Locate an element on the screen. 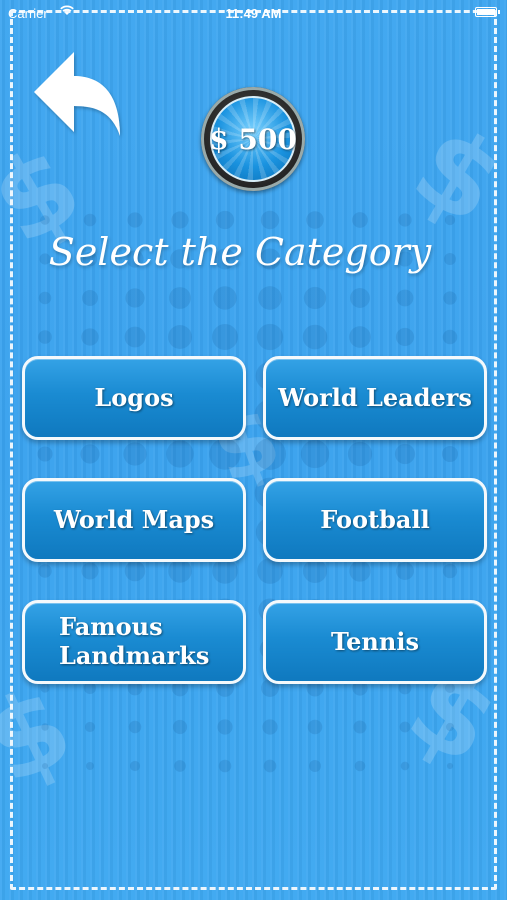 The width and height of the screenshot is (507, 900). category-button-football: Football is located at coordinates (375, 520).